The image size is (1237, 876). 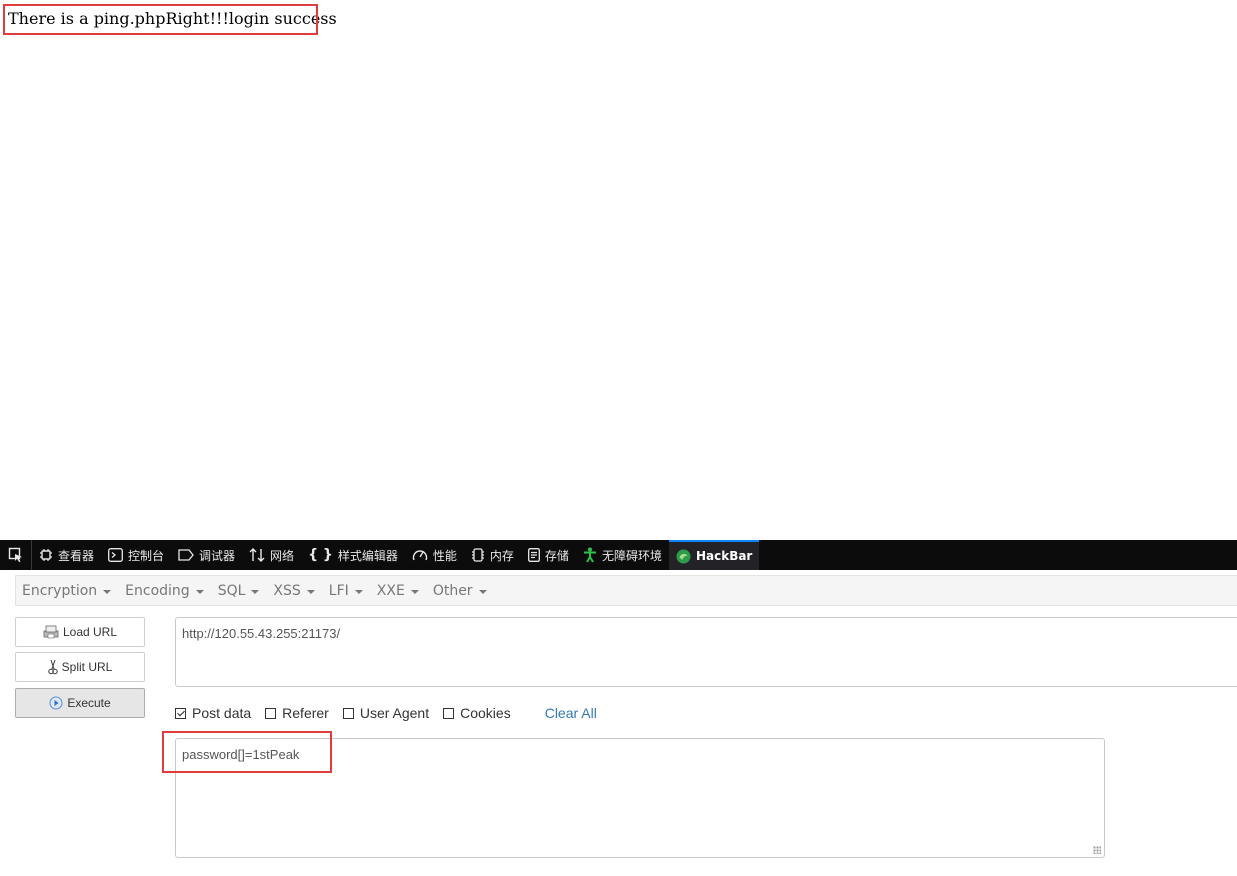 What do you see at coordinates (320, 555) in the screenshot?
I see `style-editor-icon: { }` at bounding box center [320, 555].